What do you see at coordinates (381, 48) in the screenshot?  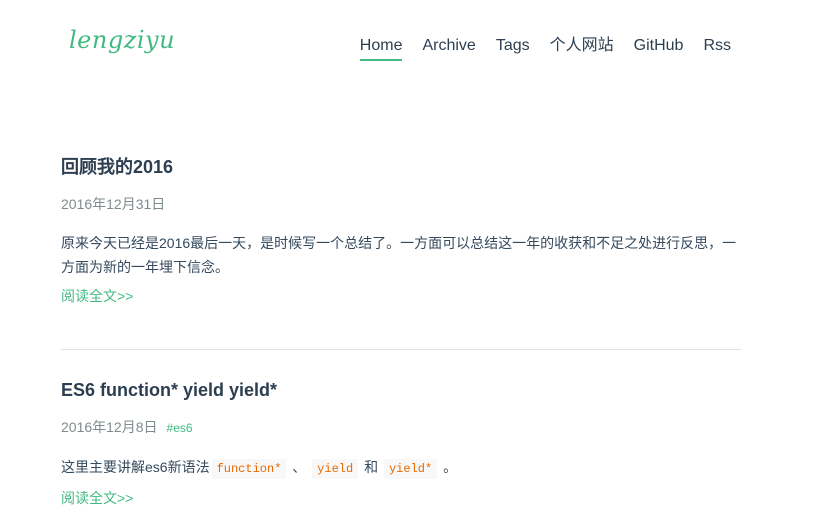 I see `nav-home: Home` at bounding box center [381, 48].